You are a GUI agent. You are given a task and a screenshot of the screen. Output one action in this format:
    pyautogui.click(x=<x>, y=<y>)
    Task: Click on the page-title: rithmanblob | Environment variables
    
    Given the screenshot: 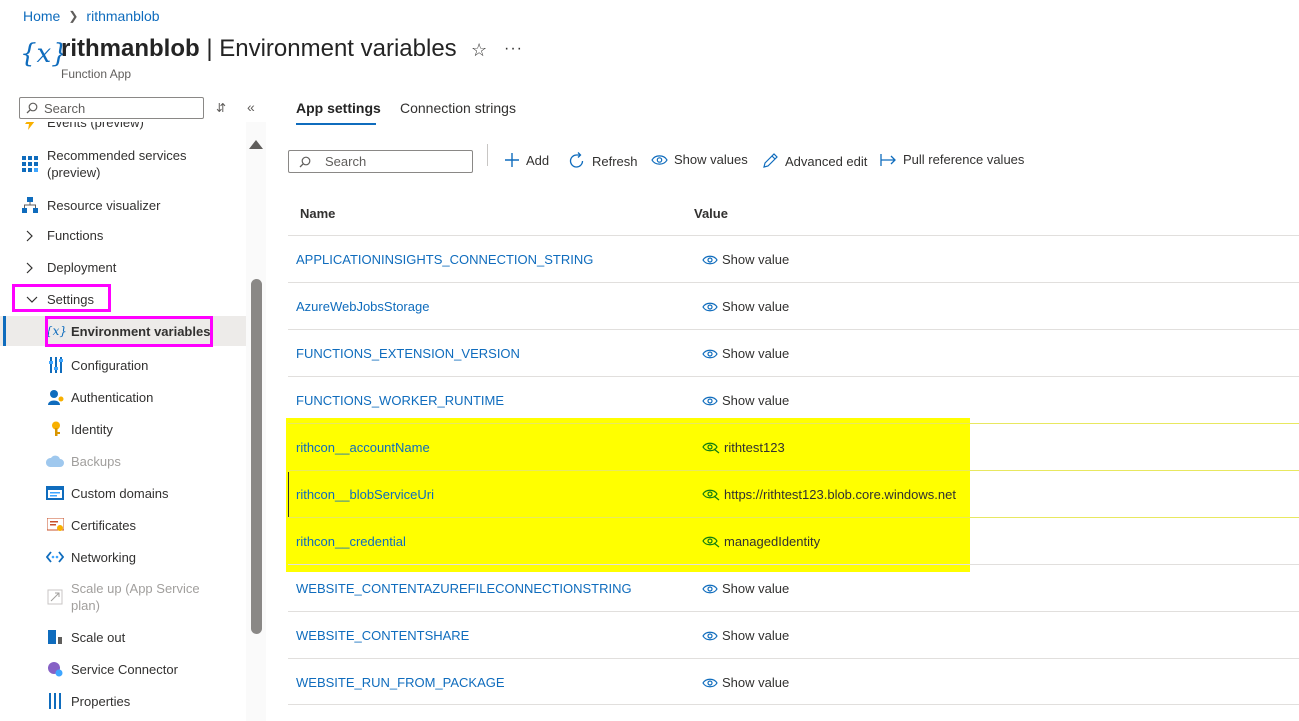 What is the action you would take?
    pyautogui.click(x=259, y=49)
    